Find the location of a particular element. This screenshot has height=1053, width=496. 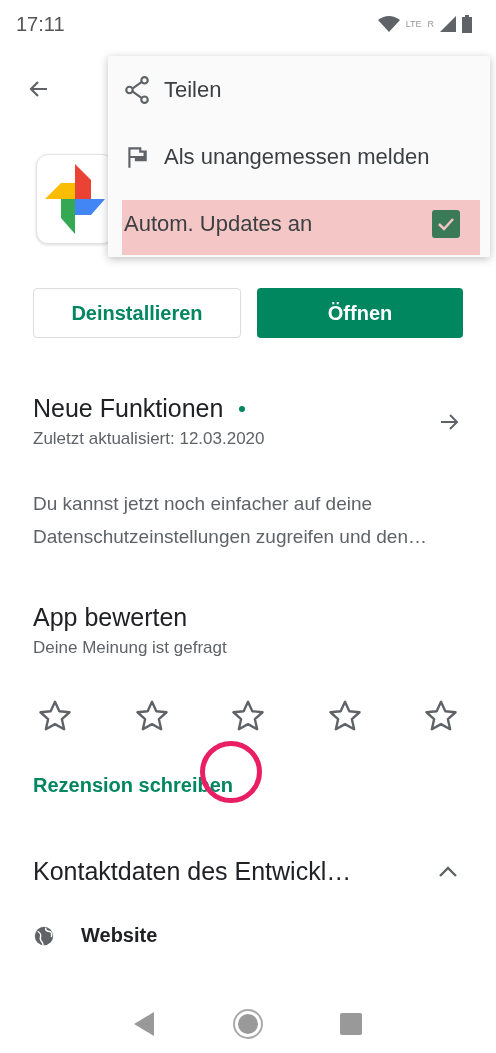

roaming-indicator: R is located at coordinates (430, 24).